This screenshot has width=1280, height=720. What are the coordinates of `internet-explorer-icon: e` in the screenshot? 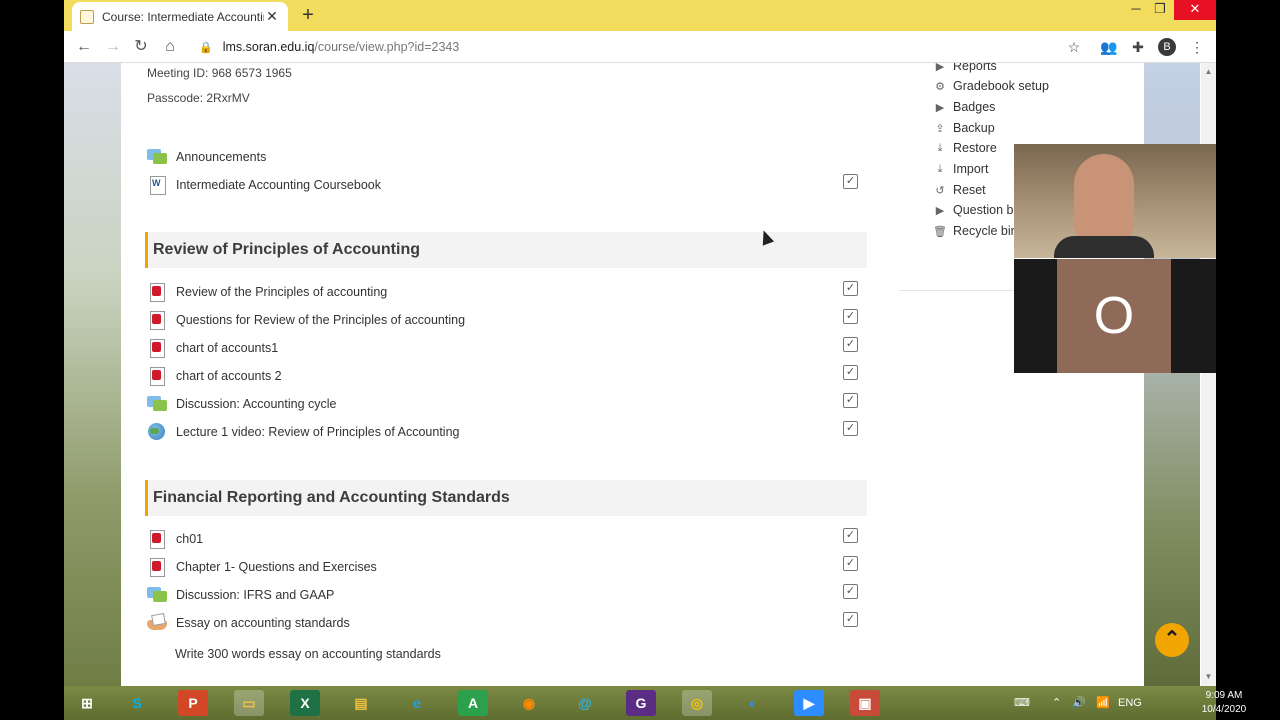 It's located at (417, 703).